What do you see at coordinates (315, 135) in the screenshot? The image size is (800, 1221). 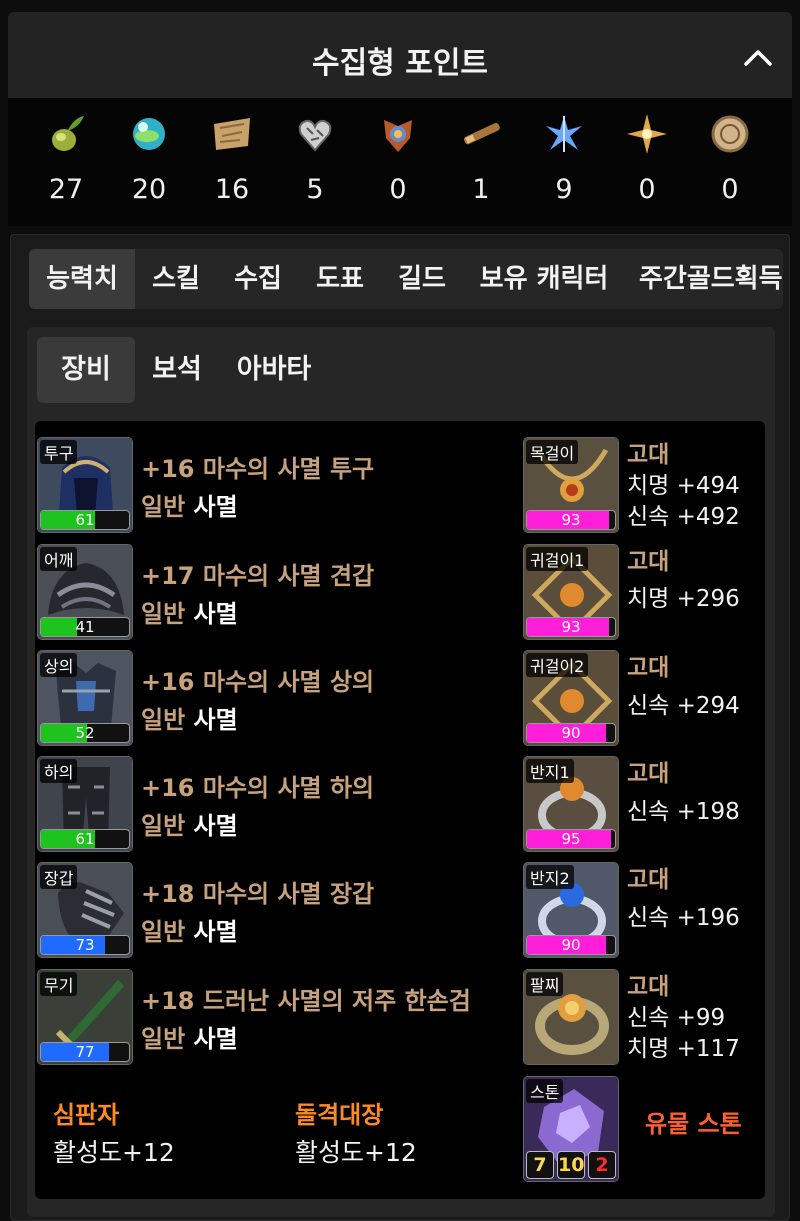 I see `heart-icon` at bounding box center [315, 135].